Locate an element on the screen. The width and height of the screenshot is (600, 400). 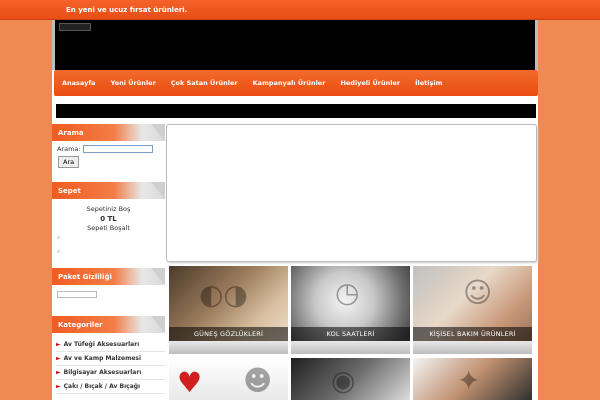
tile-massage-products: ◉ is located at coordinates (350, 379).